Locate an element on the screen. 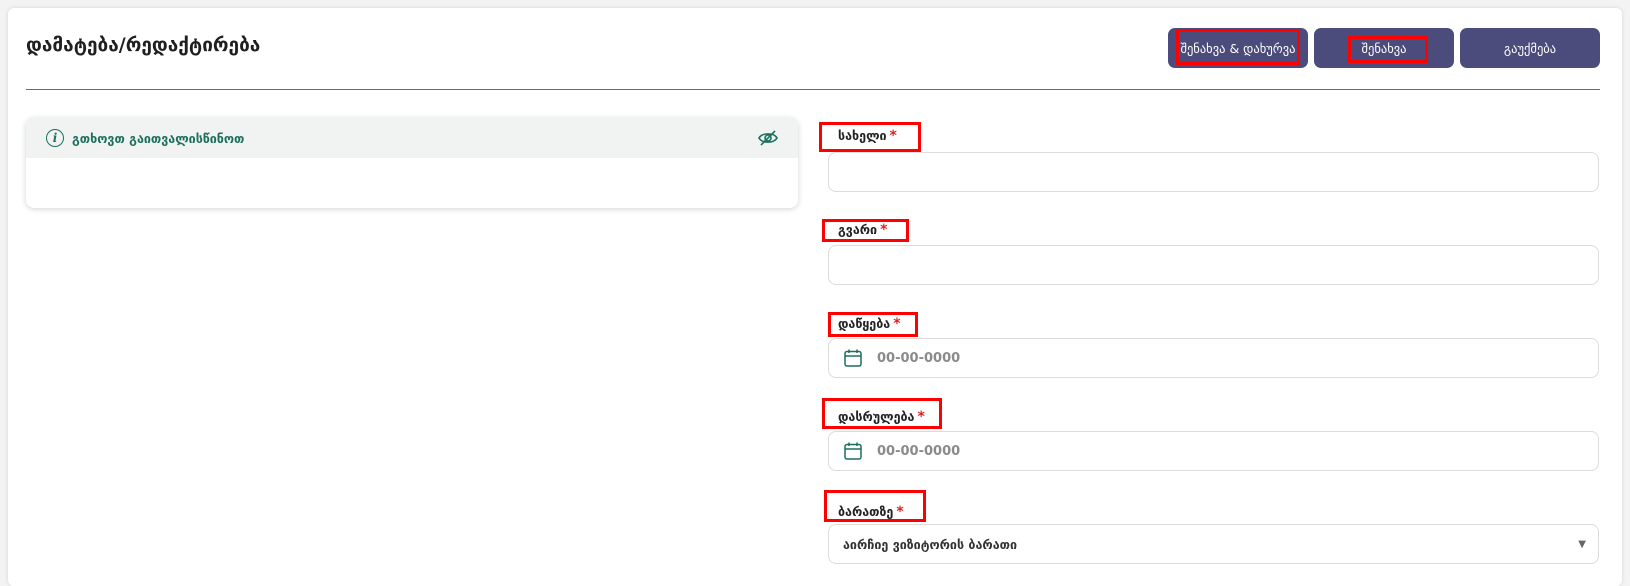 The width and height of the screenshot is (1630, 586). visitor-card-select-value: აირჩიე ვიზიტორის ბარათი is located at coordinates (930, 544).